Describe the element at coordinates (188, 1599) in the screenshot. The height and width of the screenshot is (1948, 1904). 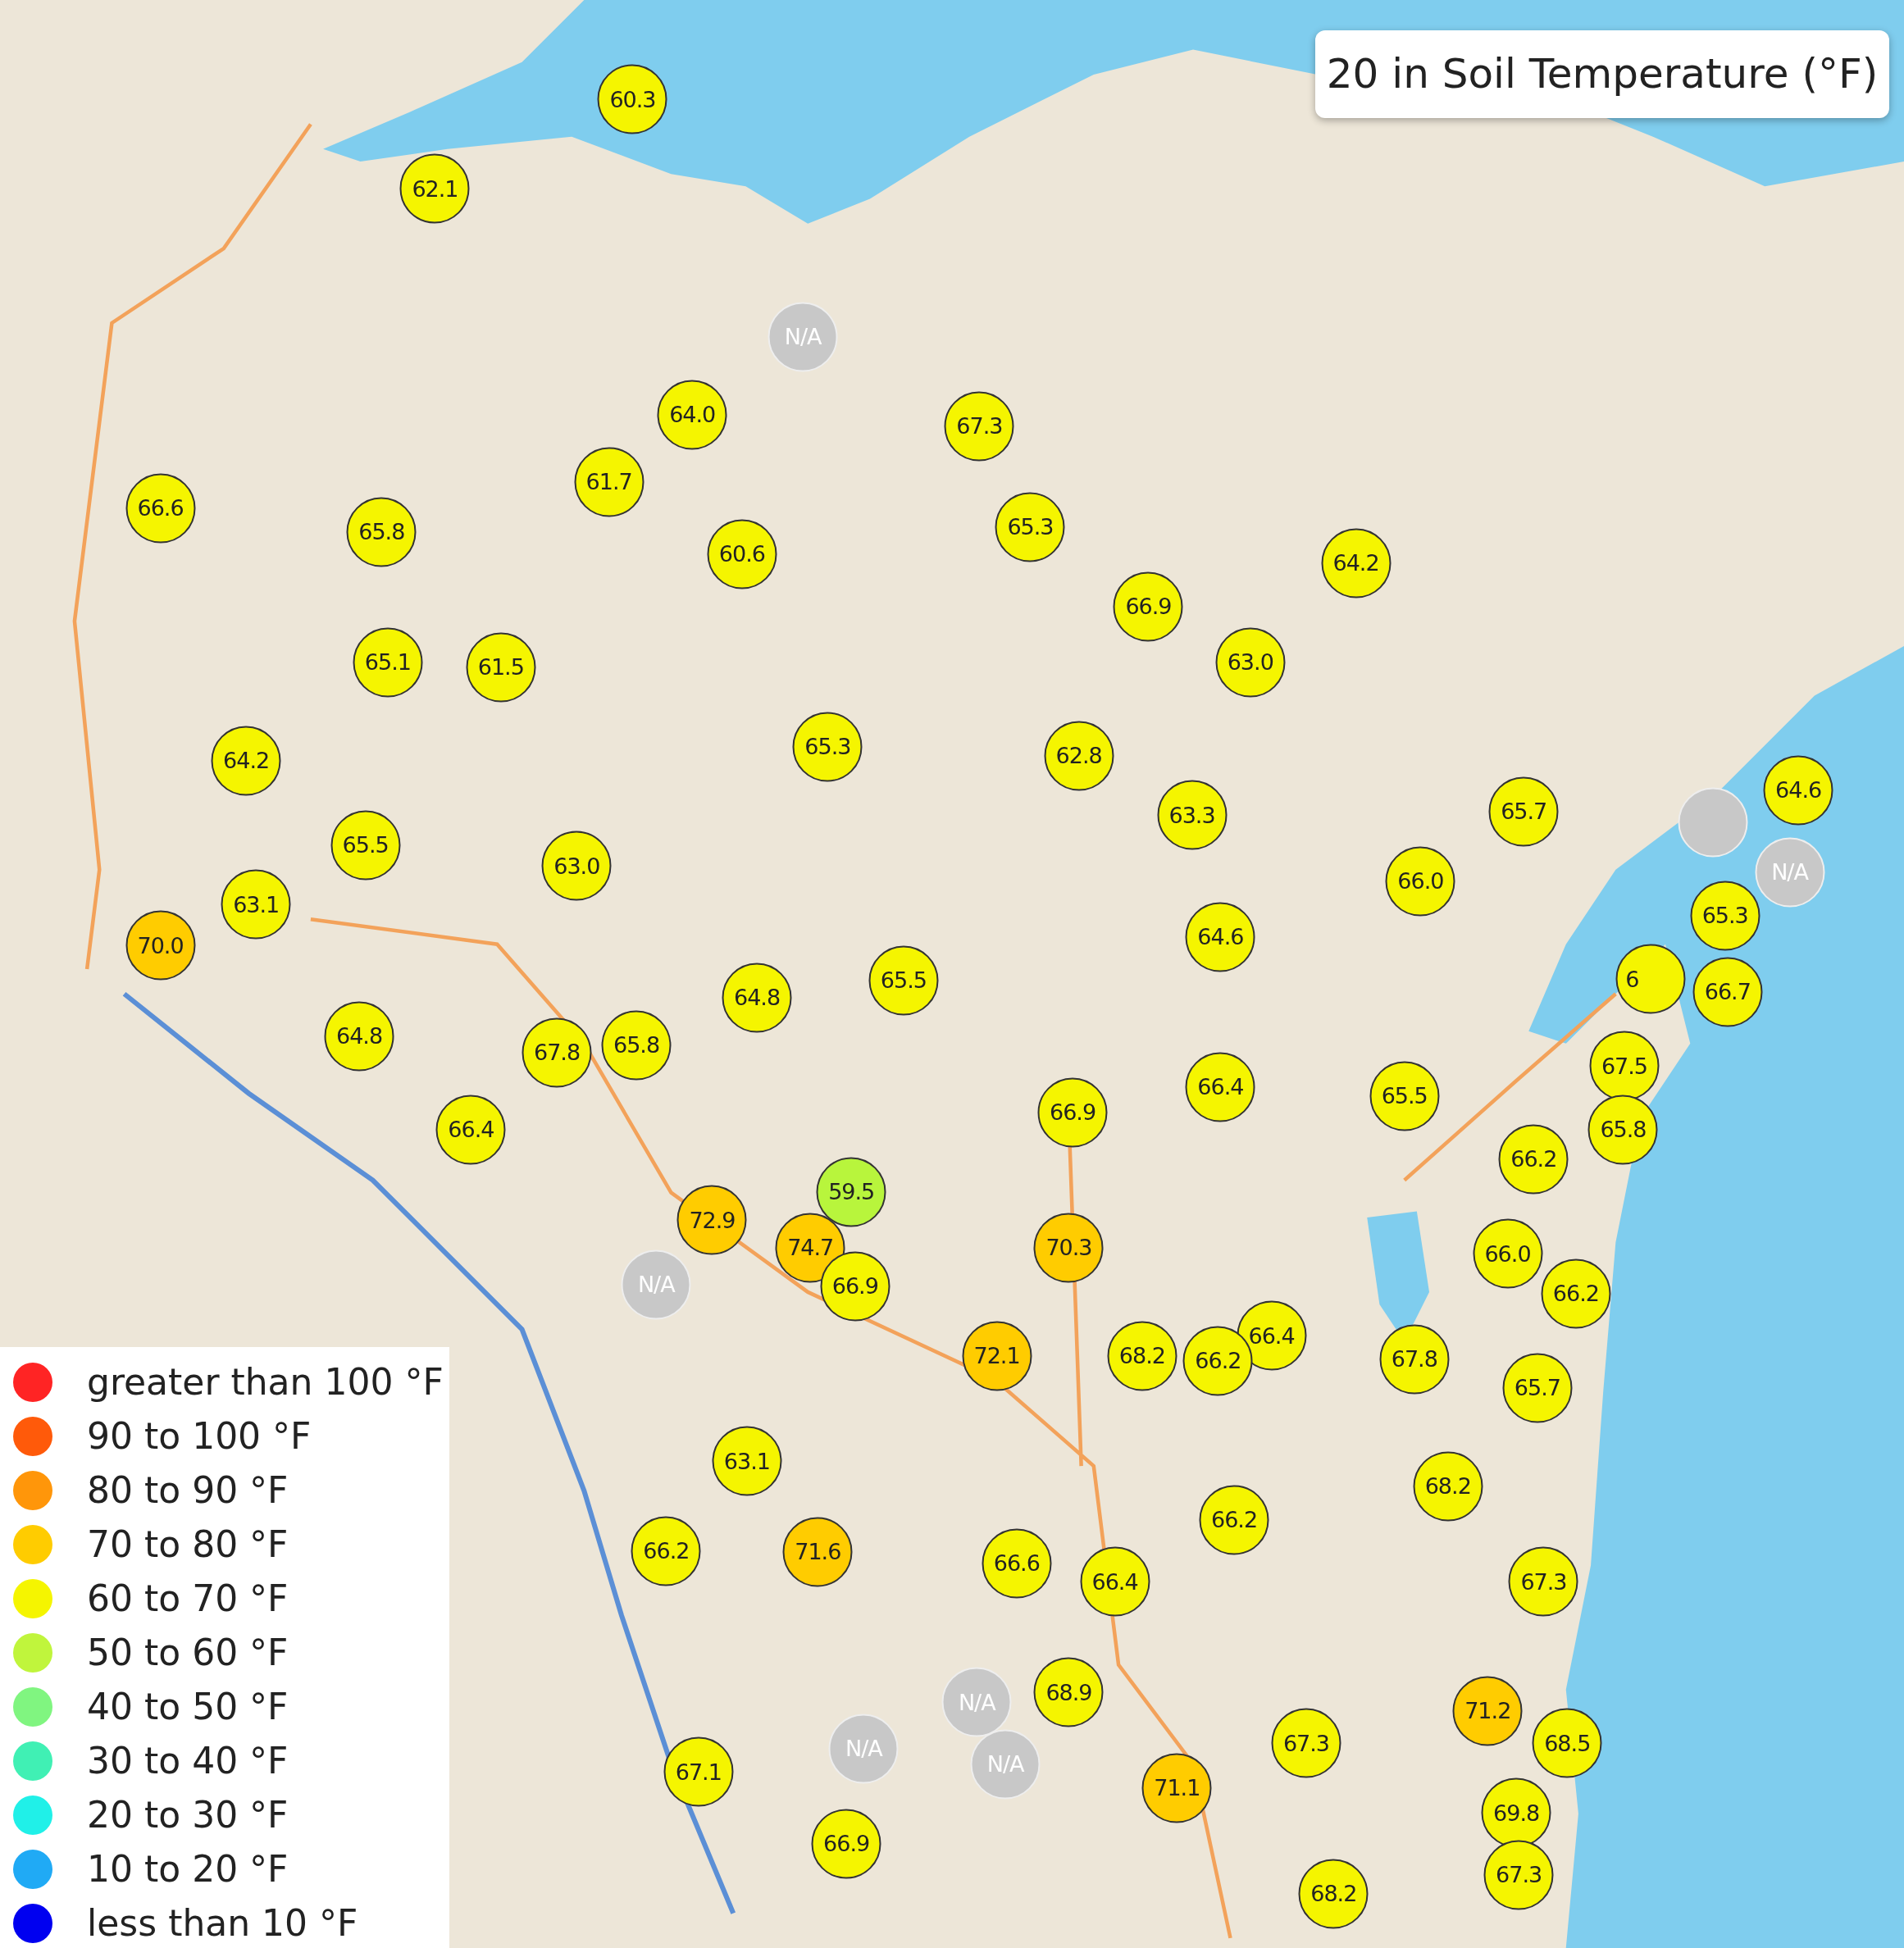
I see `legend-label: 60 to 70 °F` at that location.